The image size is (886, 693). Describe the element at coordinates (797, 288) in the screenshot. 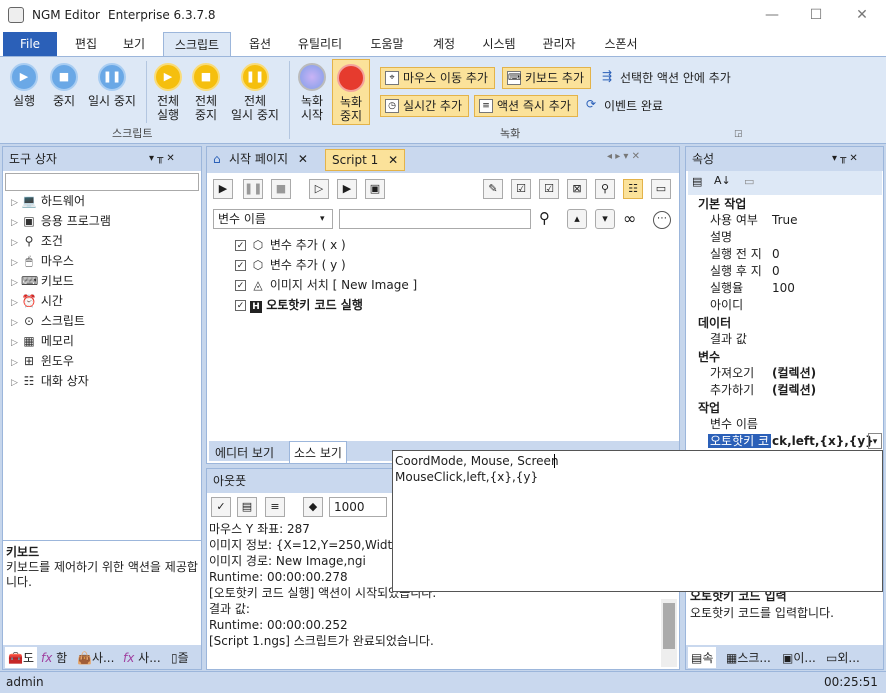

I see `prop-row: 실행율 100` at that location.